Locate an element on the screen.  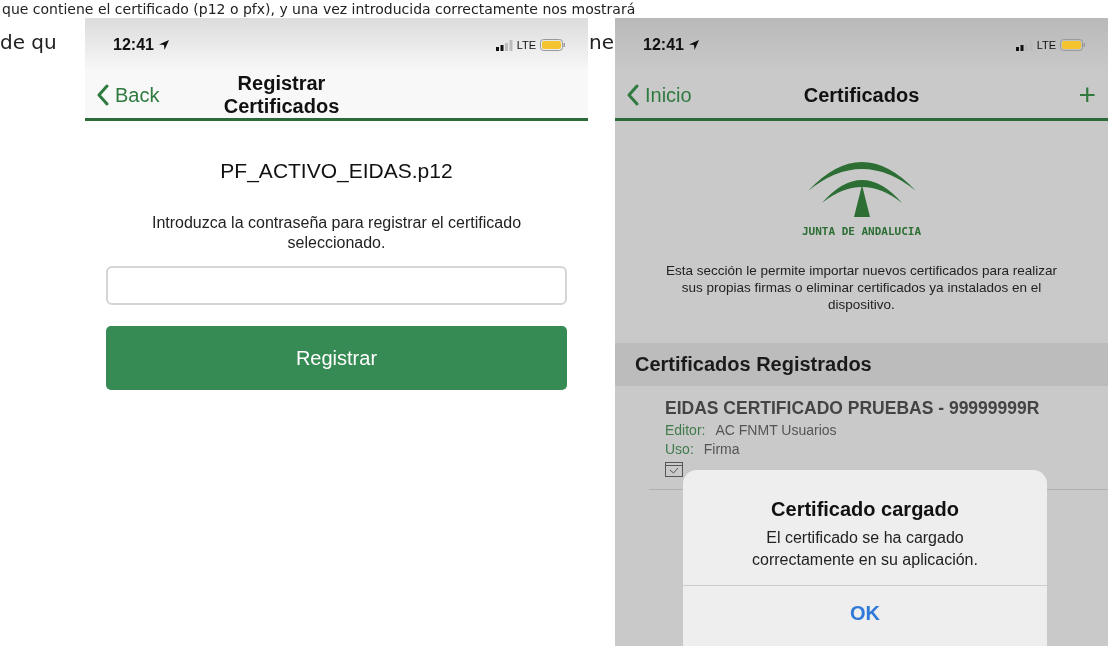
article-text: de qu is located at coordinates (28, 42).